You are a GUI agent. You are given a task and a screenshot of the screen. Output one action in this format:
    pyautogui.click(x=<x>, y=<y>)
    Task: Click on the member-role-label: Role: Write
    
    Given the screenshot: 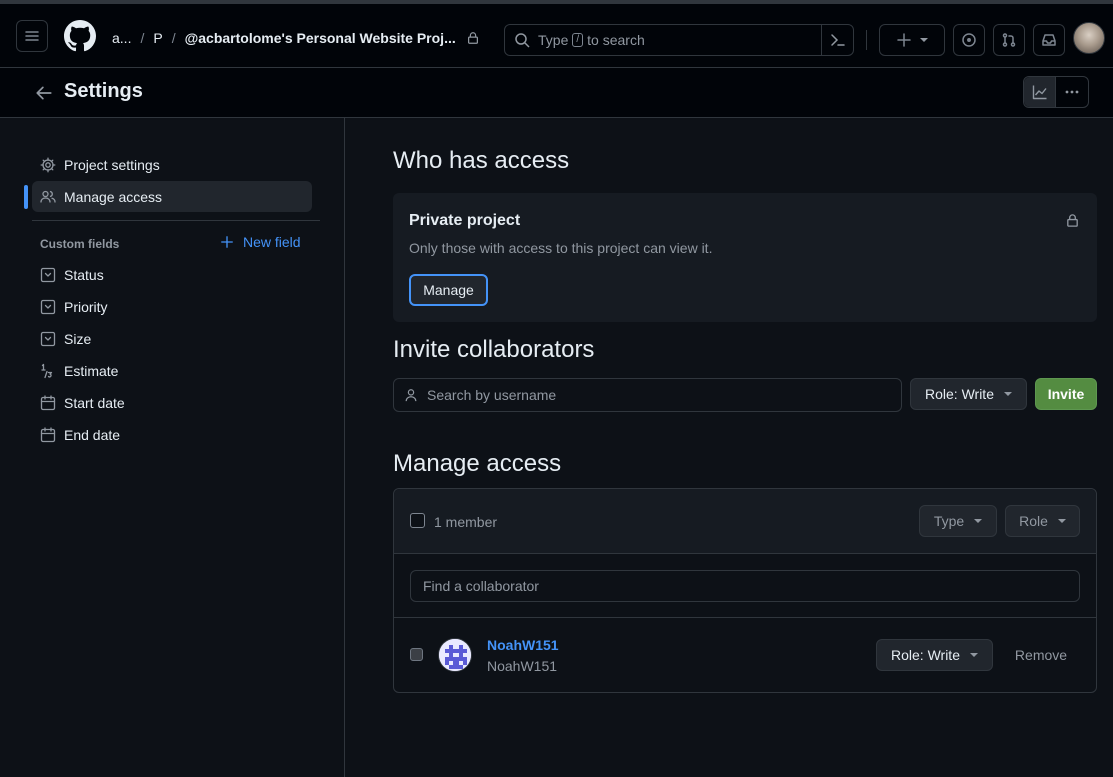 What is the action you would take?
    pyautogui.click(x=925, y=655)
    